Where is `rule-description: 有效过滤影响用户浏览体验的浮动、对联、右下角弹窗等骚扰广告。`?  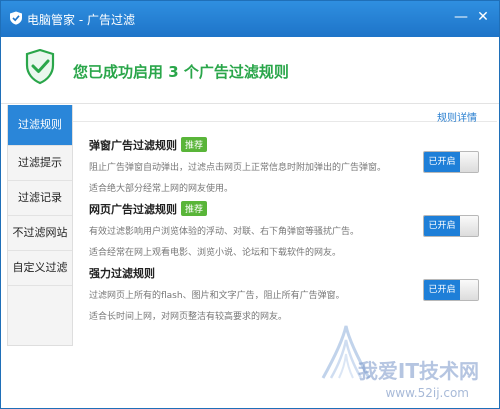
rule-description: 有效过滤影响用户浏览体验的浮动、对联、右下角弹窗等骚扰广告。 is located at coordinates (224, 232).